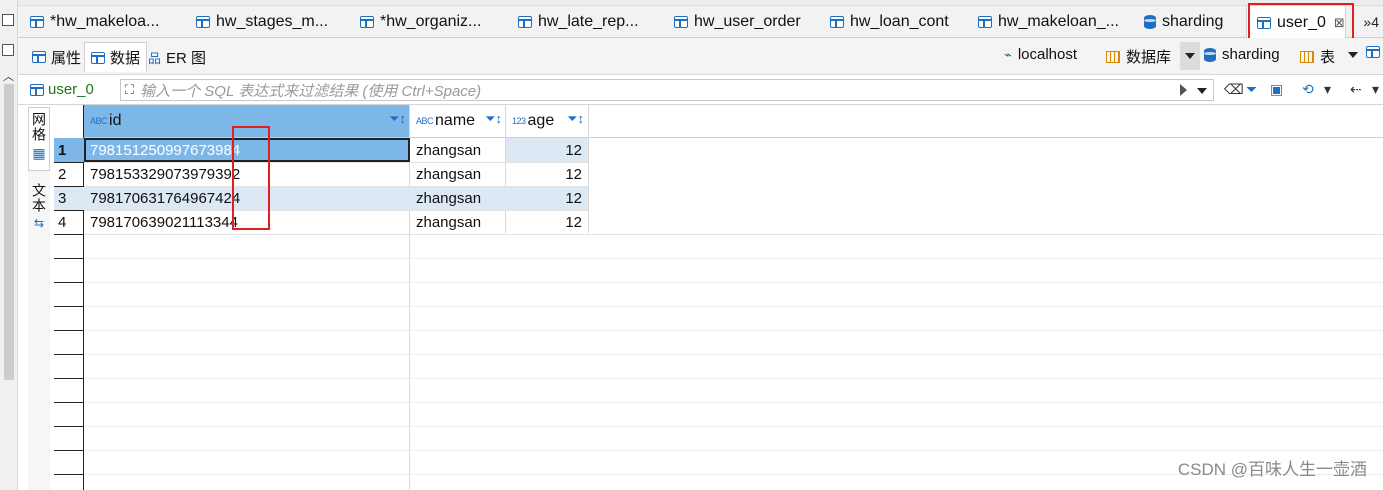 The width and height of the screenshot is (1383, 490). What do you see at coordinates (69, 222) in the screenshot?
I see `row-number: 4` at bounding box center [69, 222].